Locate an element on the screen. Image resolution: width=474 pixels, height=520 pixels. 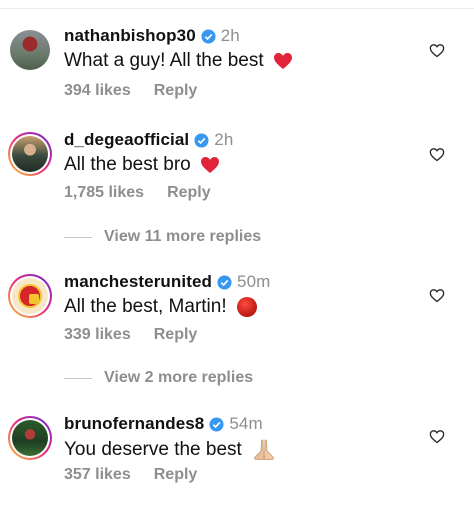
folded-hands-icon is located at coordinates (264, 449).